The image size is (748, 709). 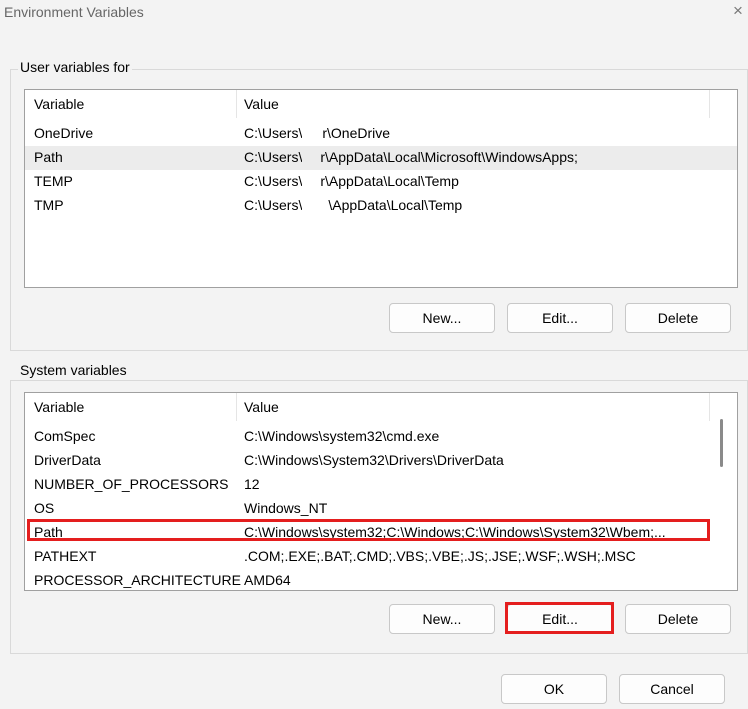 I want to click on system-row-processor-architecture: PROCESSOR_ARCHITECTURE AMD64, so click(x=381, y=579).